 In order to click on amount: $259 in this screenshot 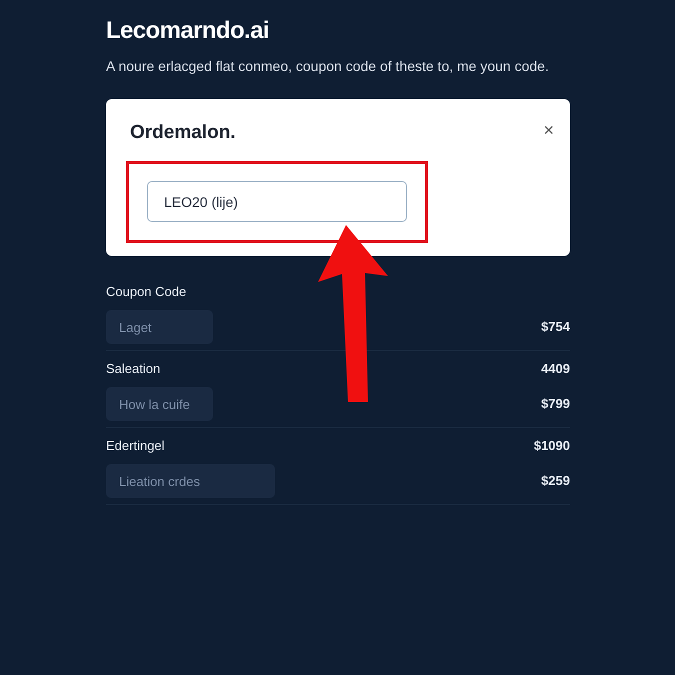, I will do `click(555, 481)`.